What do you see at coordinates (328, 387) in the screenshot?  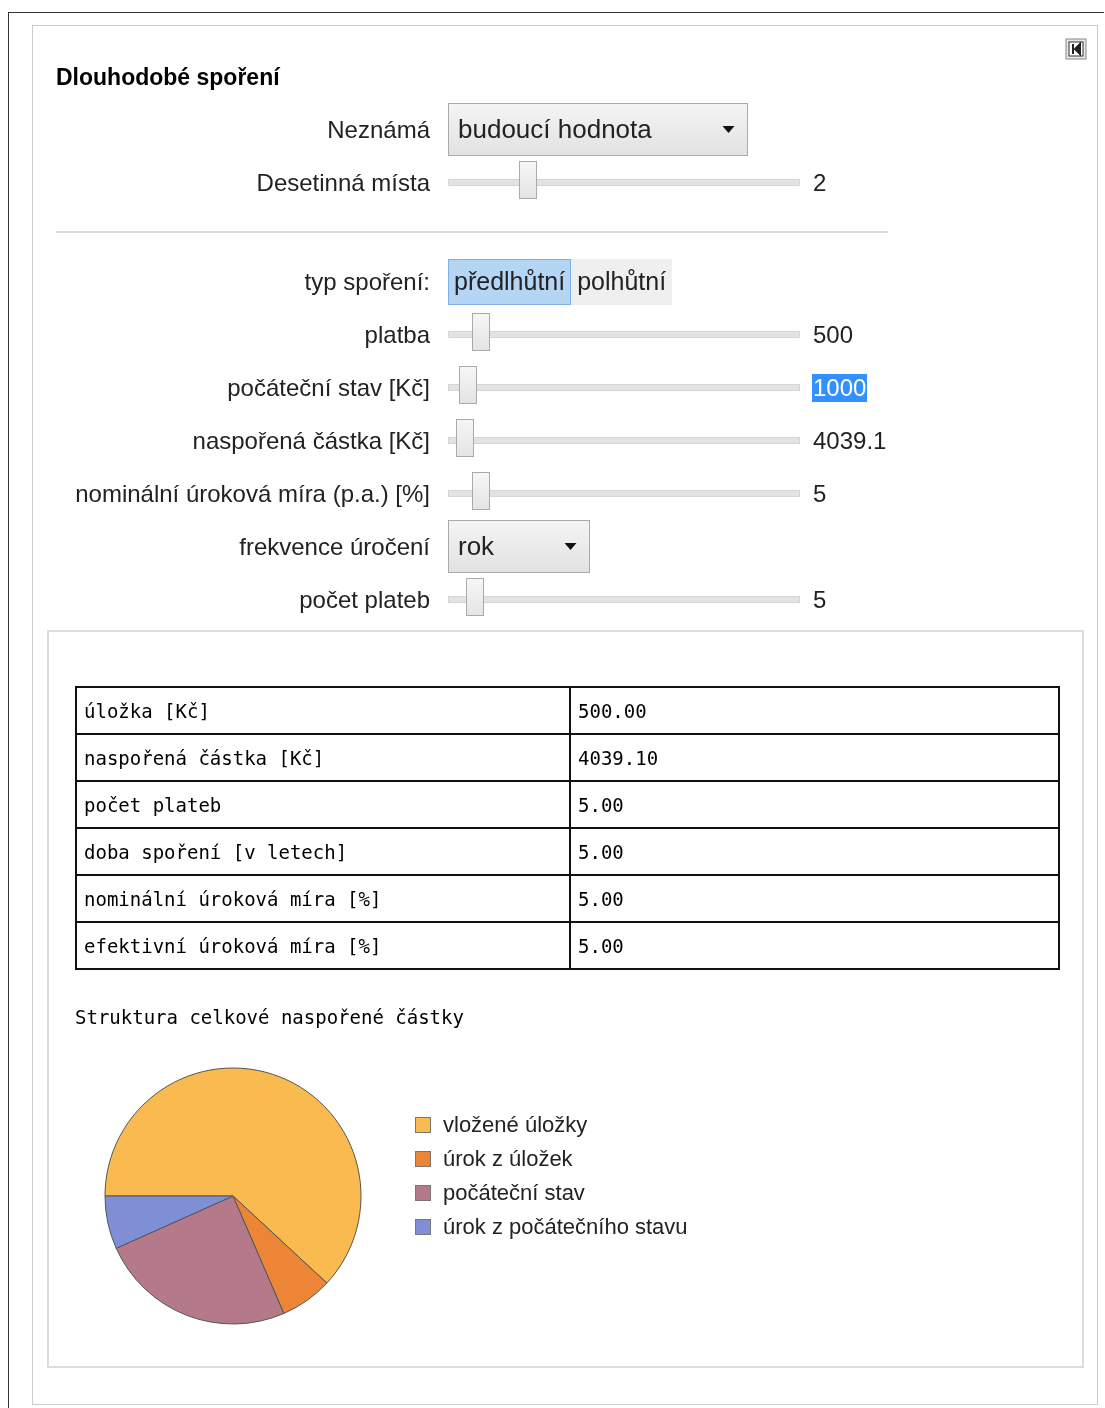 I see `control-label: počáteční stav [Kč]` at bounding box center [328, 387].